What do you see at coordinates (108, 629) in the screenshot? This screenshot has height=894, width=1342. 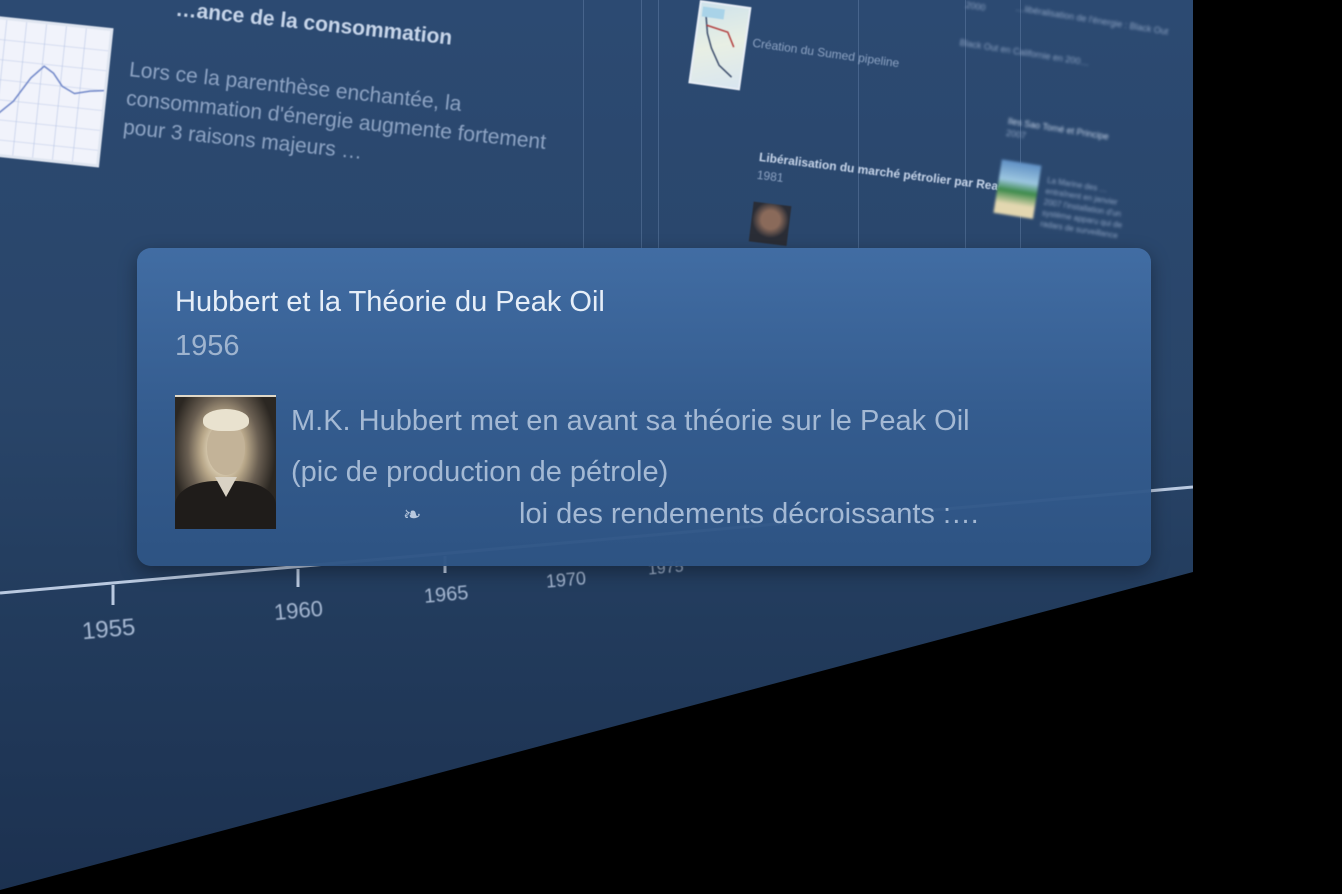 I see `timeline-tick-label: 1955` at bounding box center [108, 629].